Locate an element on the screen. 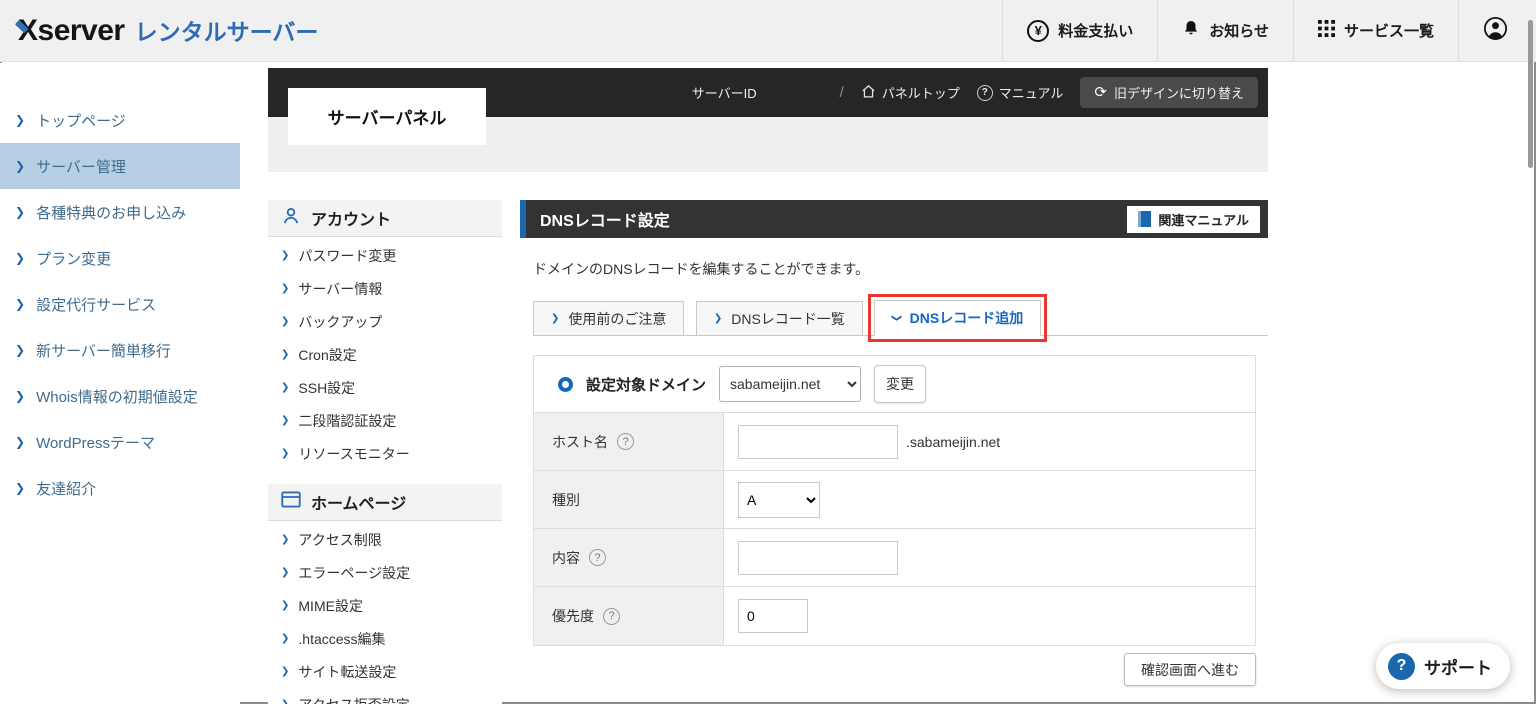  page-title-bar: DNSレコード設定 関連マニュアル is located at coordinates (894, 219).